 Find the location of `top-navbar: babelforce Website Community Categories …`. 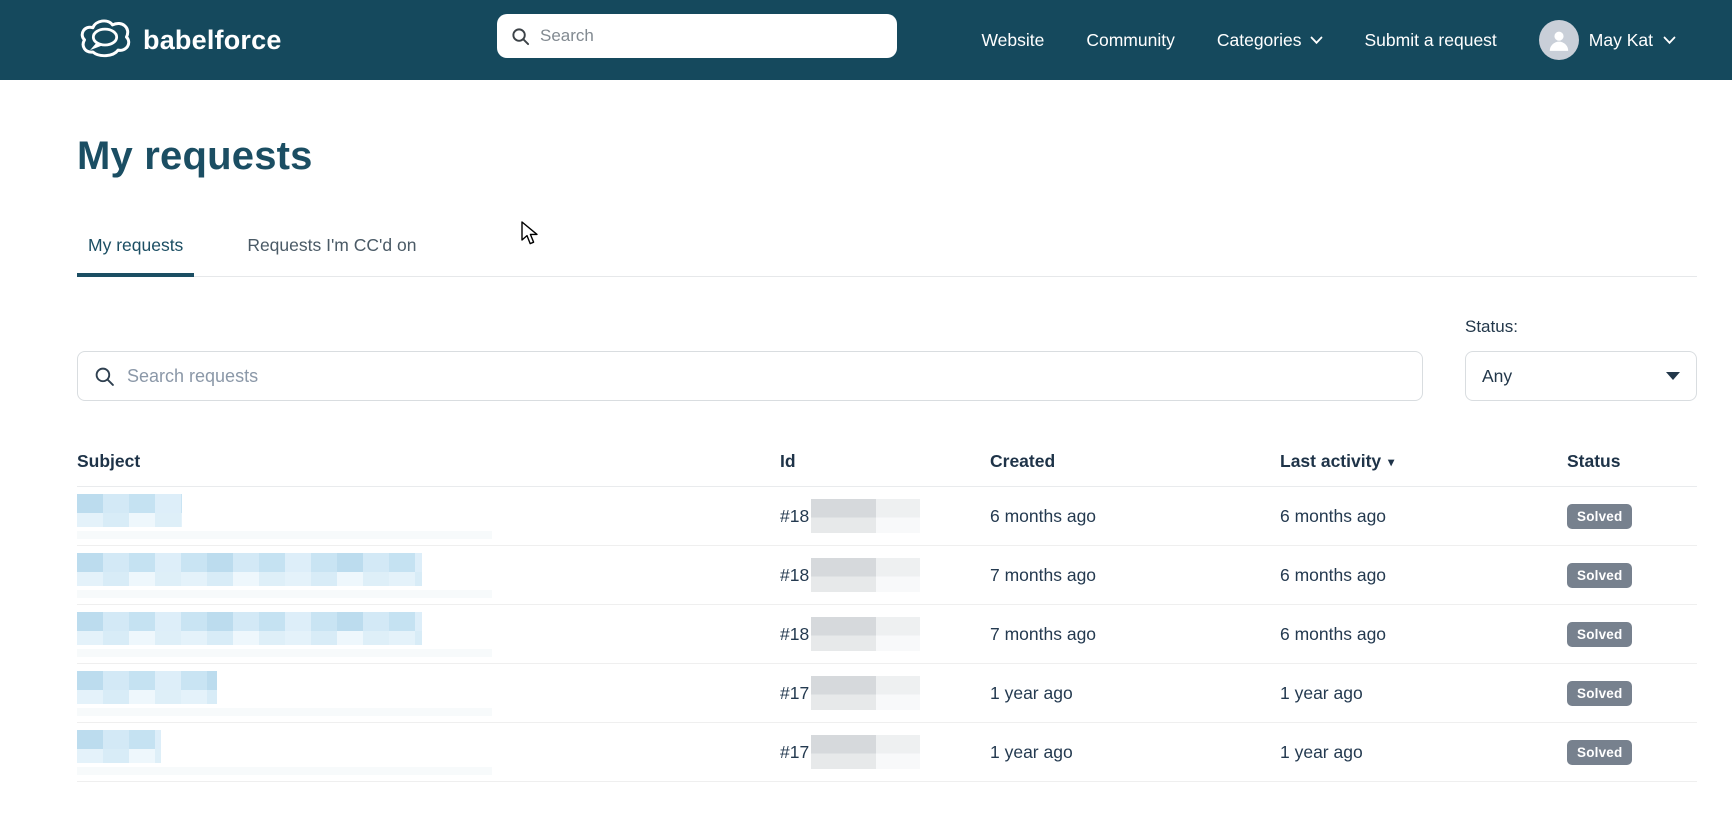

top-navbar: babelforce Website Community Categories … is located at coordinates (866, 40).